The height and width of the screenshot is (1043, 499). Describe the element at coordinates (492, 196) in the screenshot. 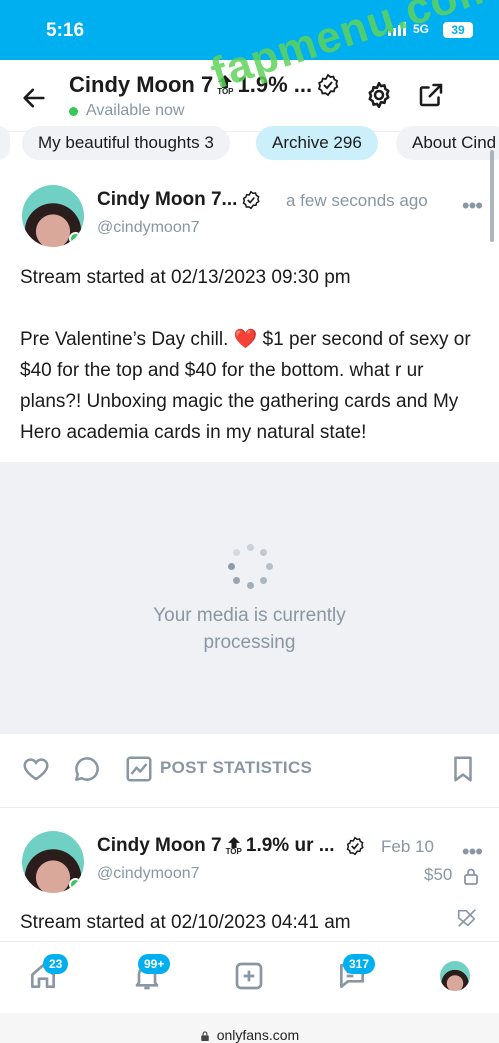

I see `scrollbar` at that location.